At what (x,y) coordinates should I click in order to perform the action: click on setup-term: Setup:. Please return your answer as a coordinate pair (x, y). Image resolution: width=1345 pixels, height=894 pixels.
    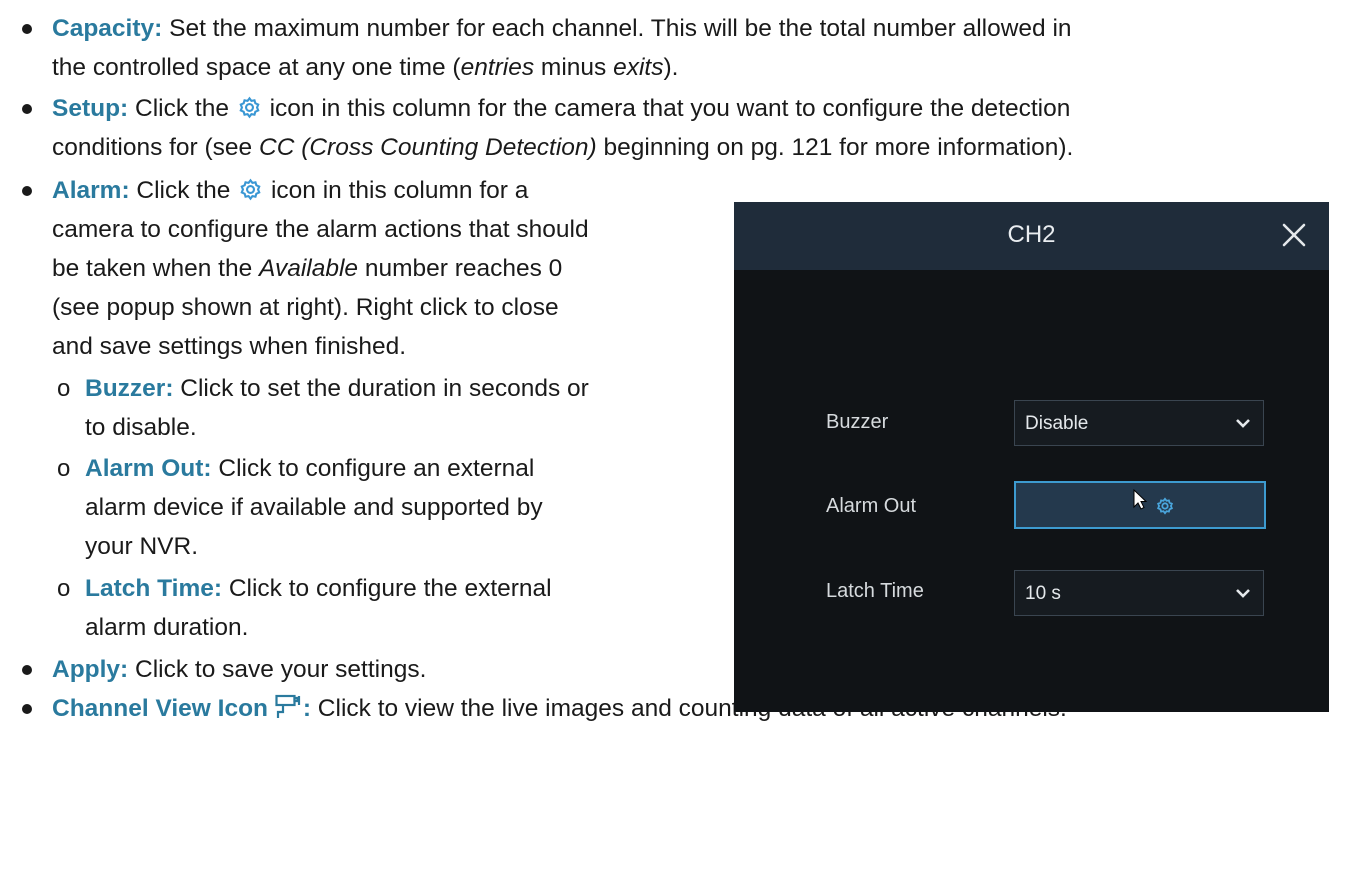
    Looking at the image, I should click on (90, 108).